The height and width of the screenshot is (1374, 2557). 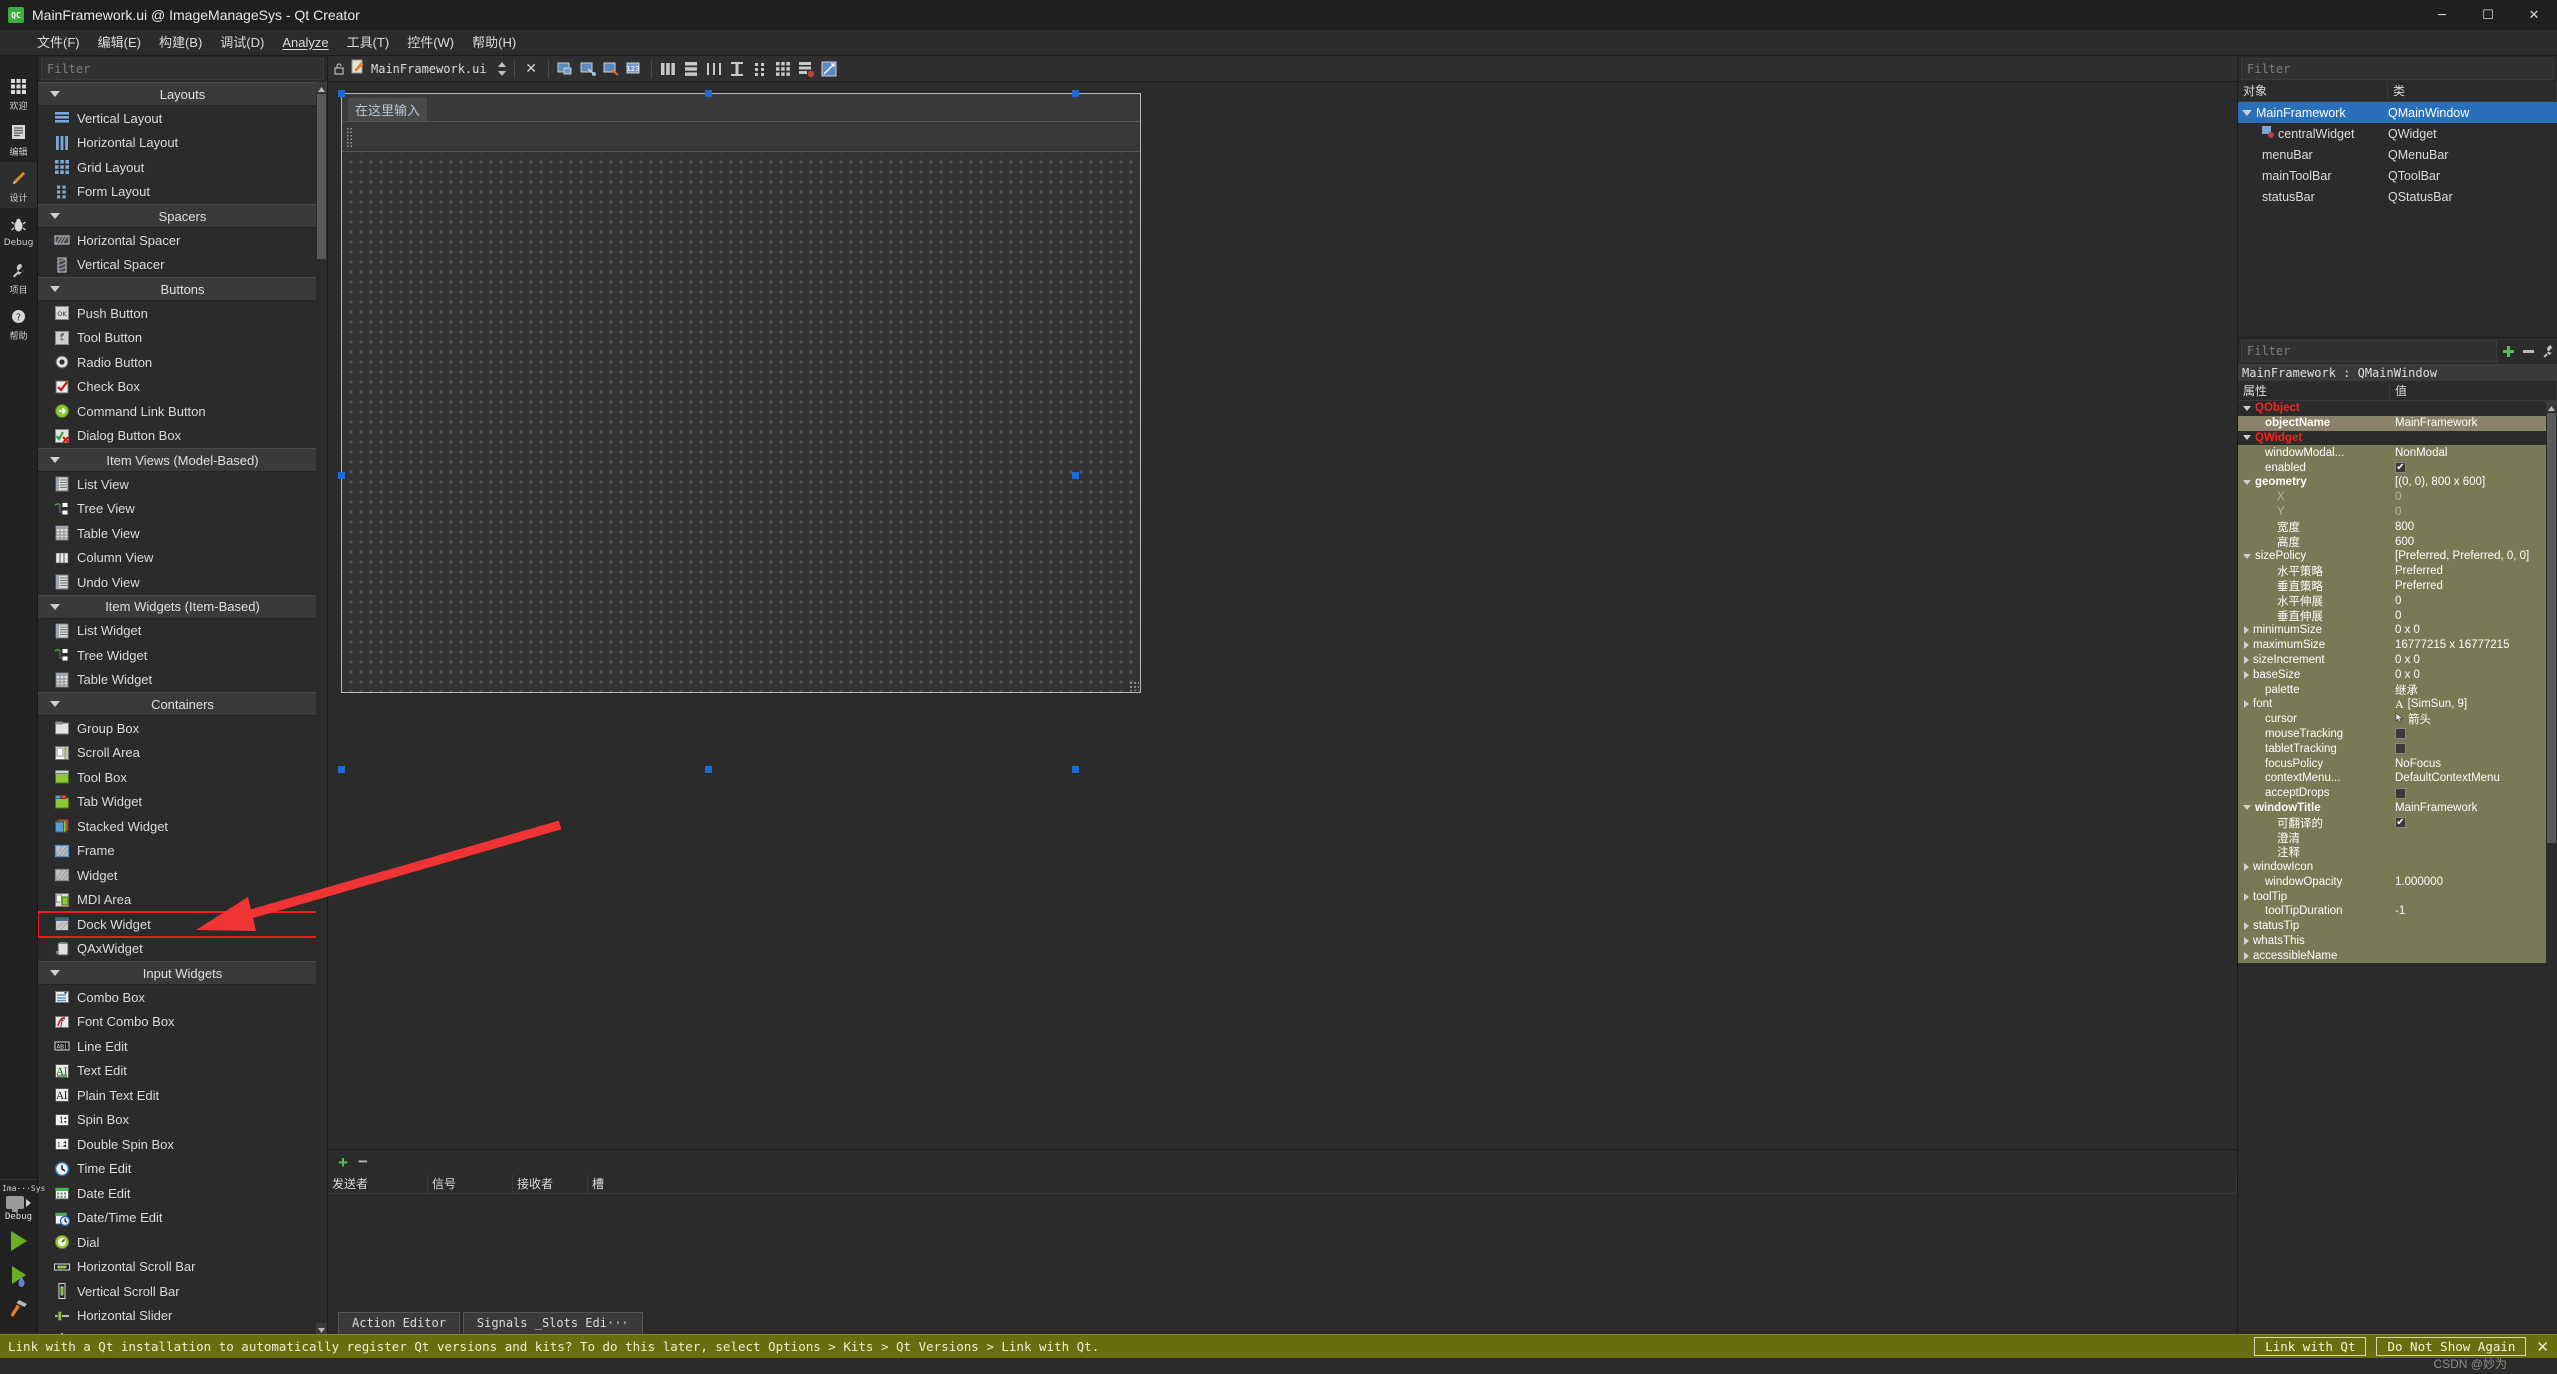 What do you see at coordinates (182, 484) in the screenshot?
I see `widget-item-list-view: List View` at bounding box center [182, 484].